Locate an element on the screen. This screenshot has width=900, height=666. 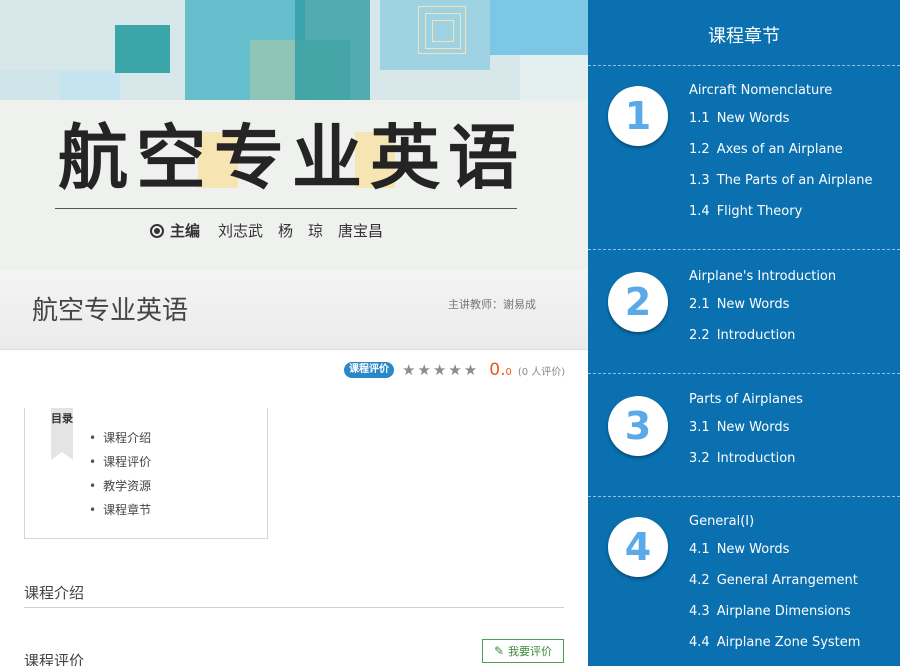
chapter-item: 4.1 New Words is located at coordinates (774, 556).